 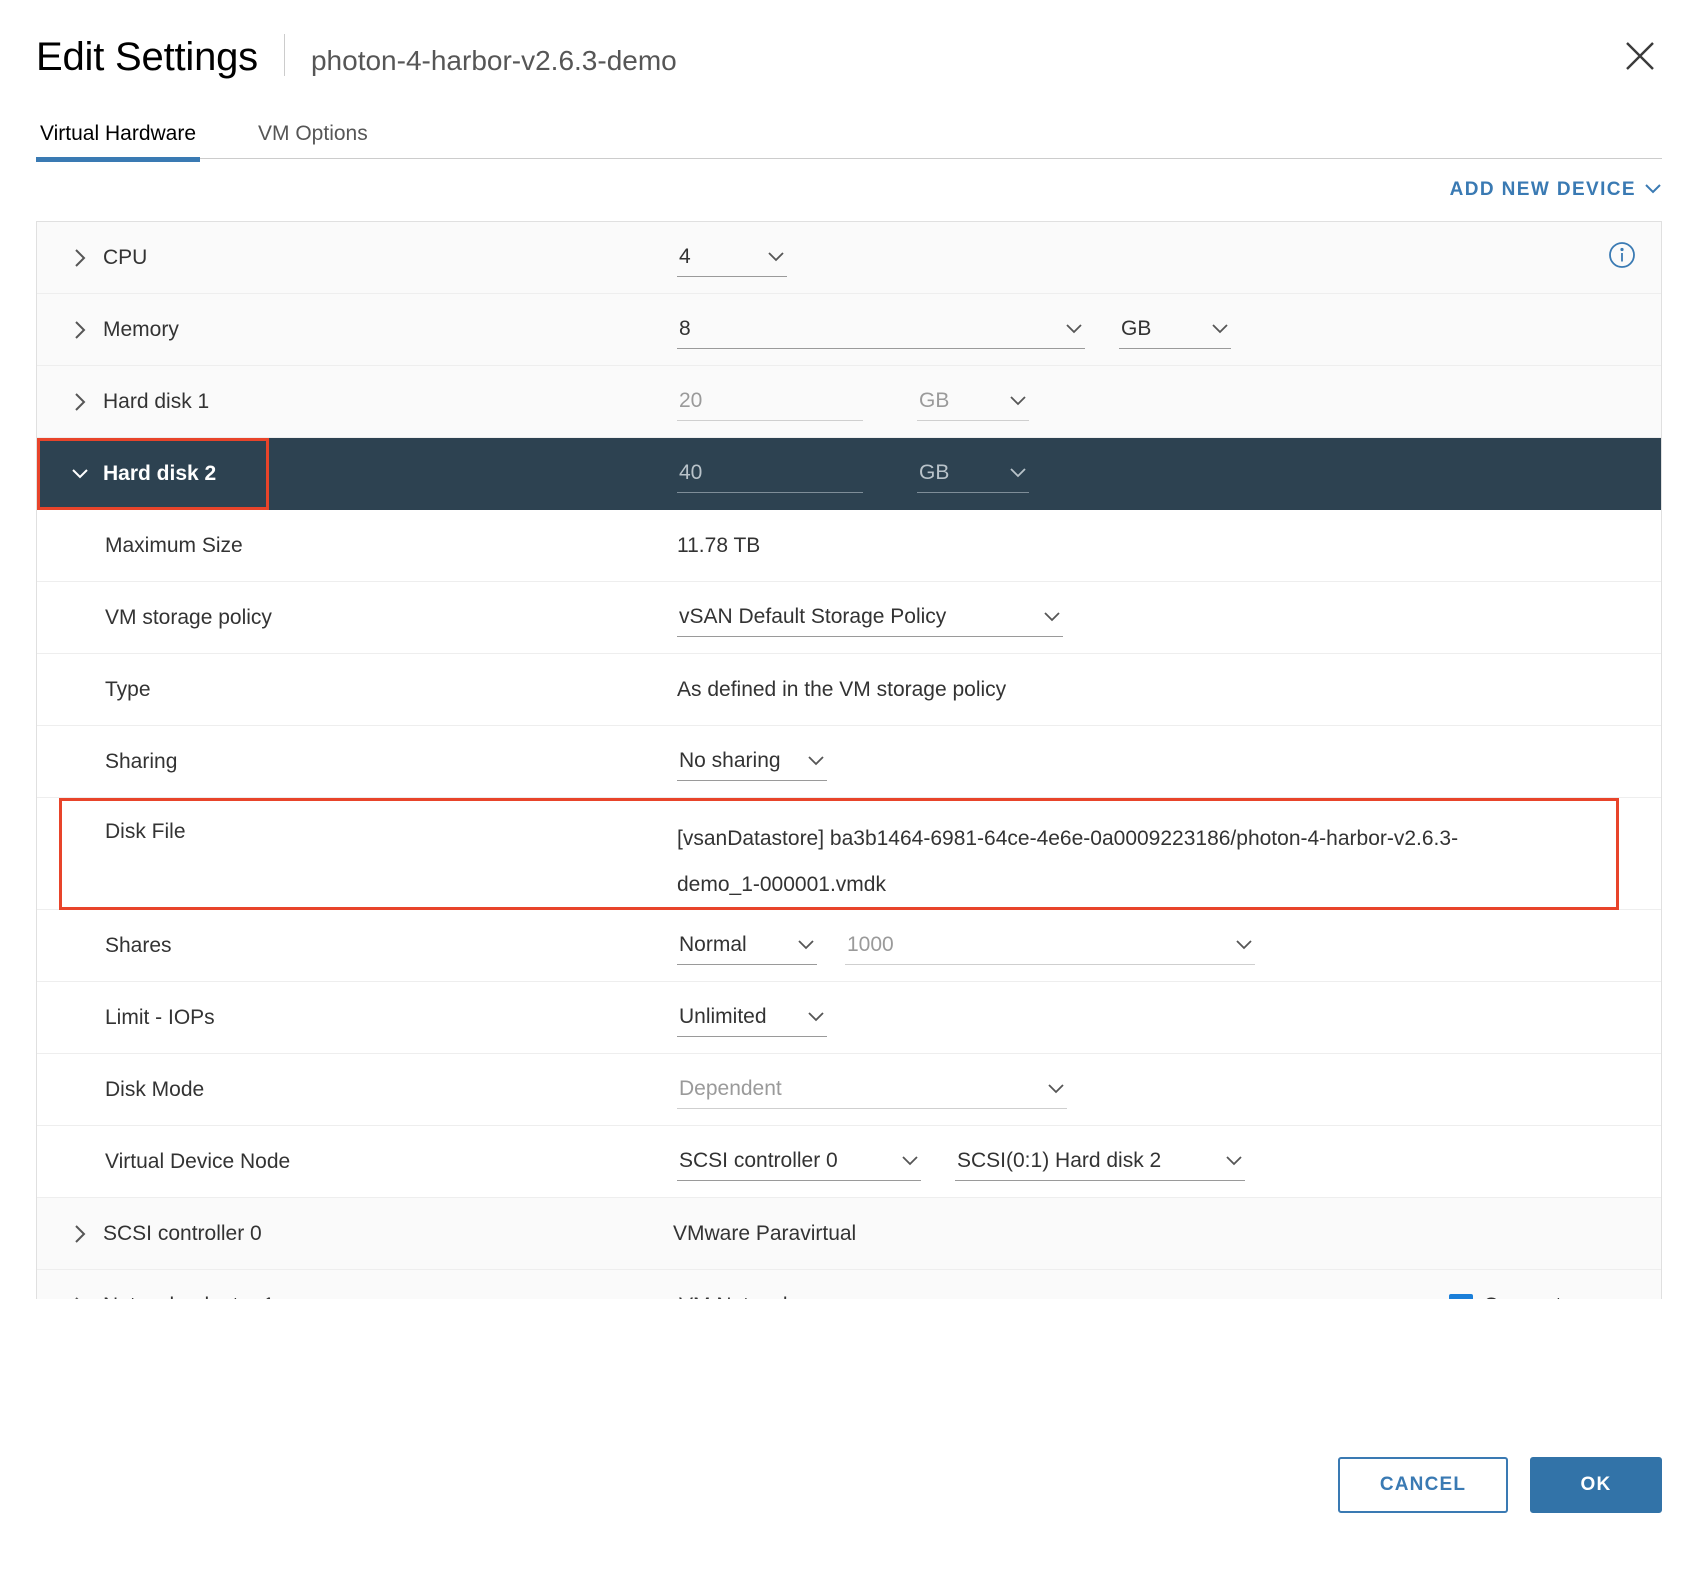 What do you see at coordinates (337, 330) in the screenshot?
I see `row-label-memory: Memory` at bounding box center [337, 330].